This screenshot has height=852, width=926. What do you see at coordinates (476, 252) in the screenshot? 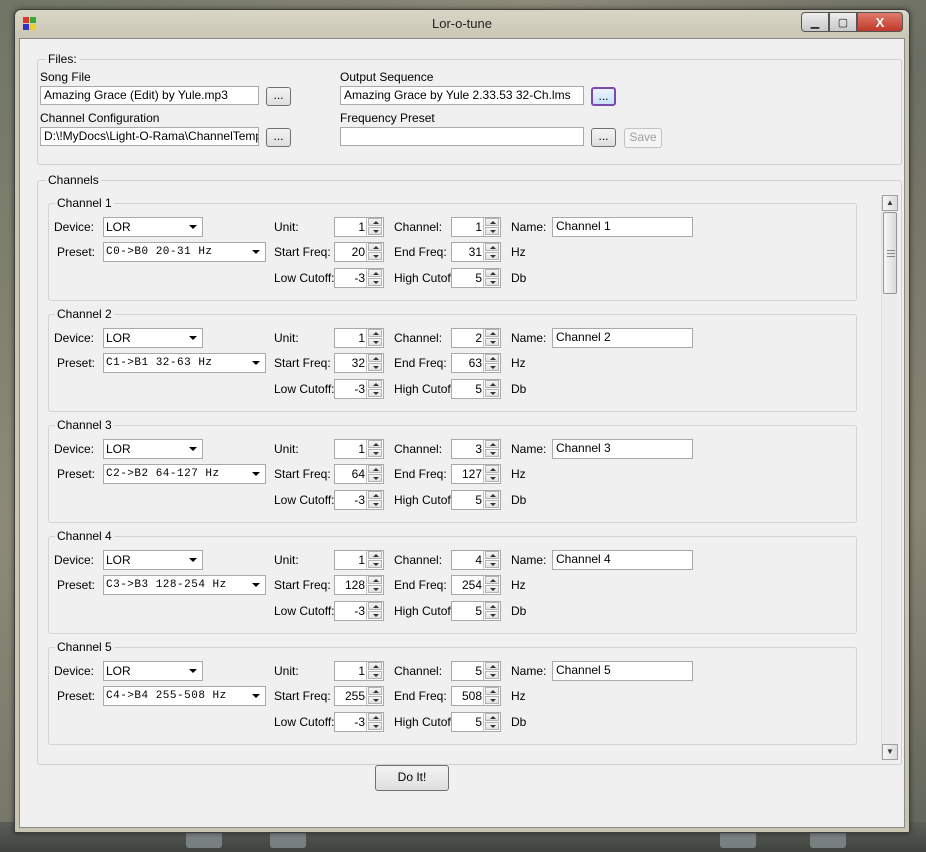
I see `end-freq-stepper: 31` at bounding box center [476, 252].